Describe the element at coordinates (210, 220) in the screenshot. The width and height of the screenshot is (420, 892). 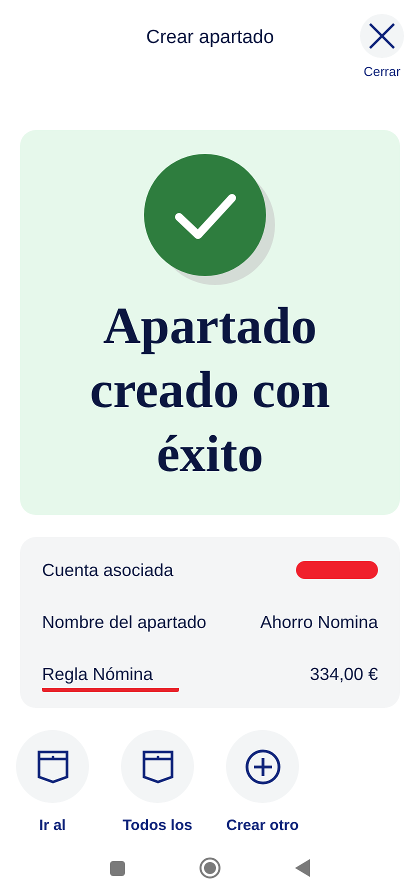
I see `checkmark-icon` at that location.